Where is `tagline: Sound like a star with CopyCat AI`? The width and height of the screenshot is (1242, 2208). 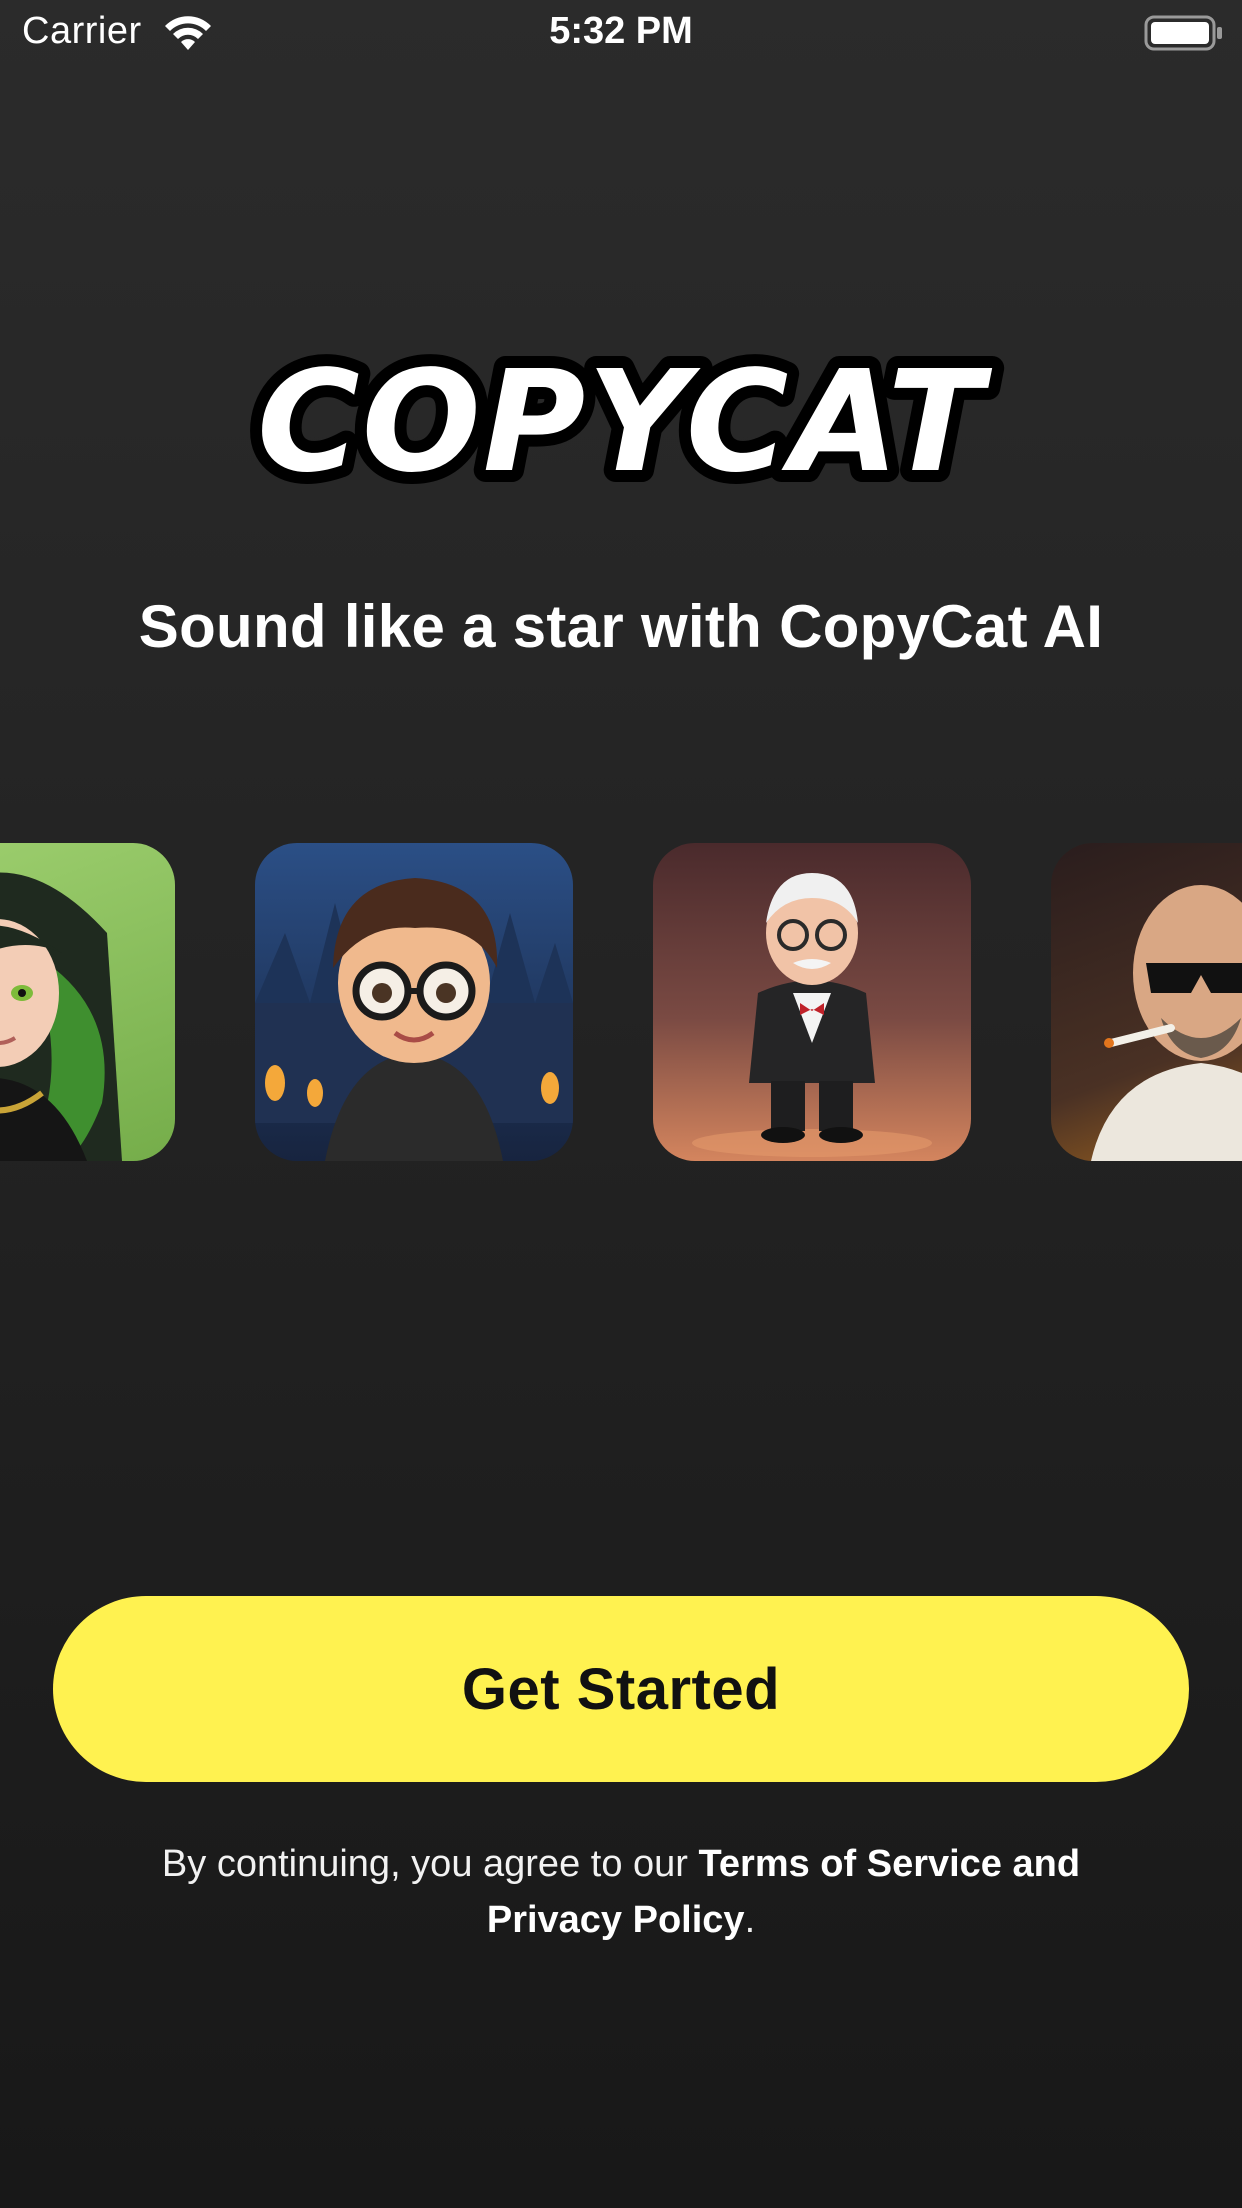
tagline: Sound like a star with CopyCat AI is located at coordinates (621, 626).